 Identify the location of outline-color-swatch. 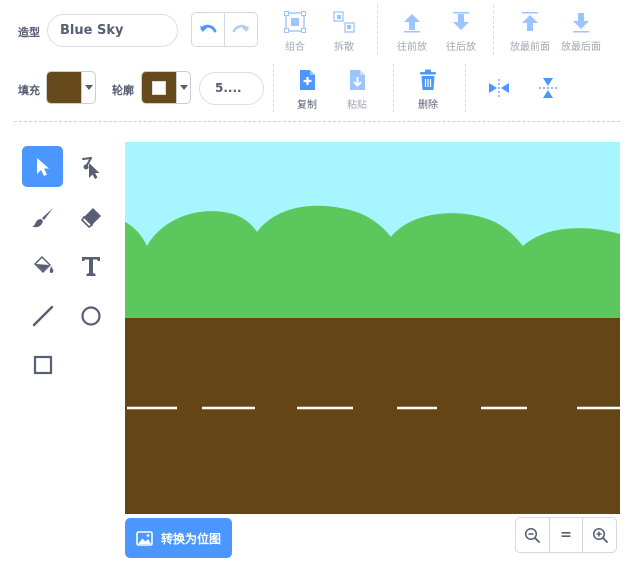
(159, 87).